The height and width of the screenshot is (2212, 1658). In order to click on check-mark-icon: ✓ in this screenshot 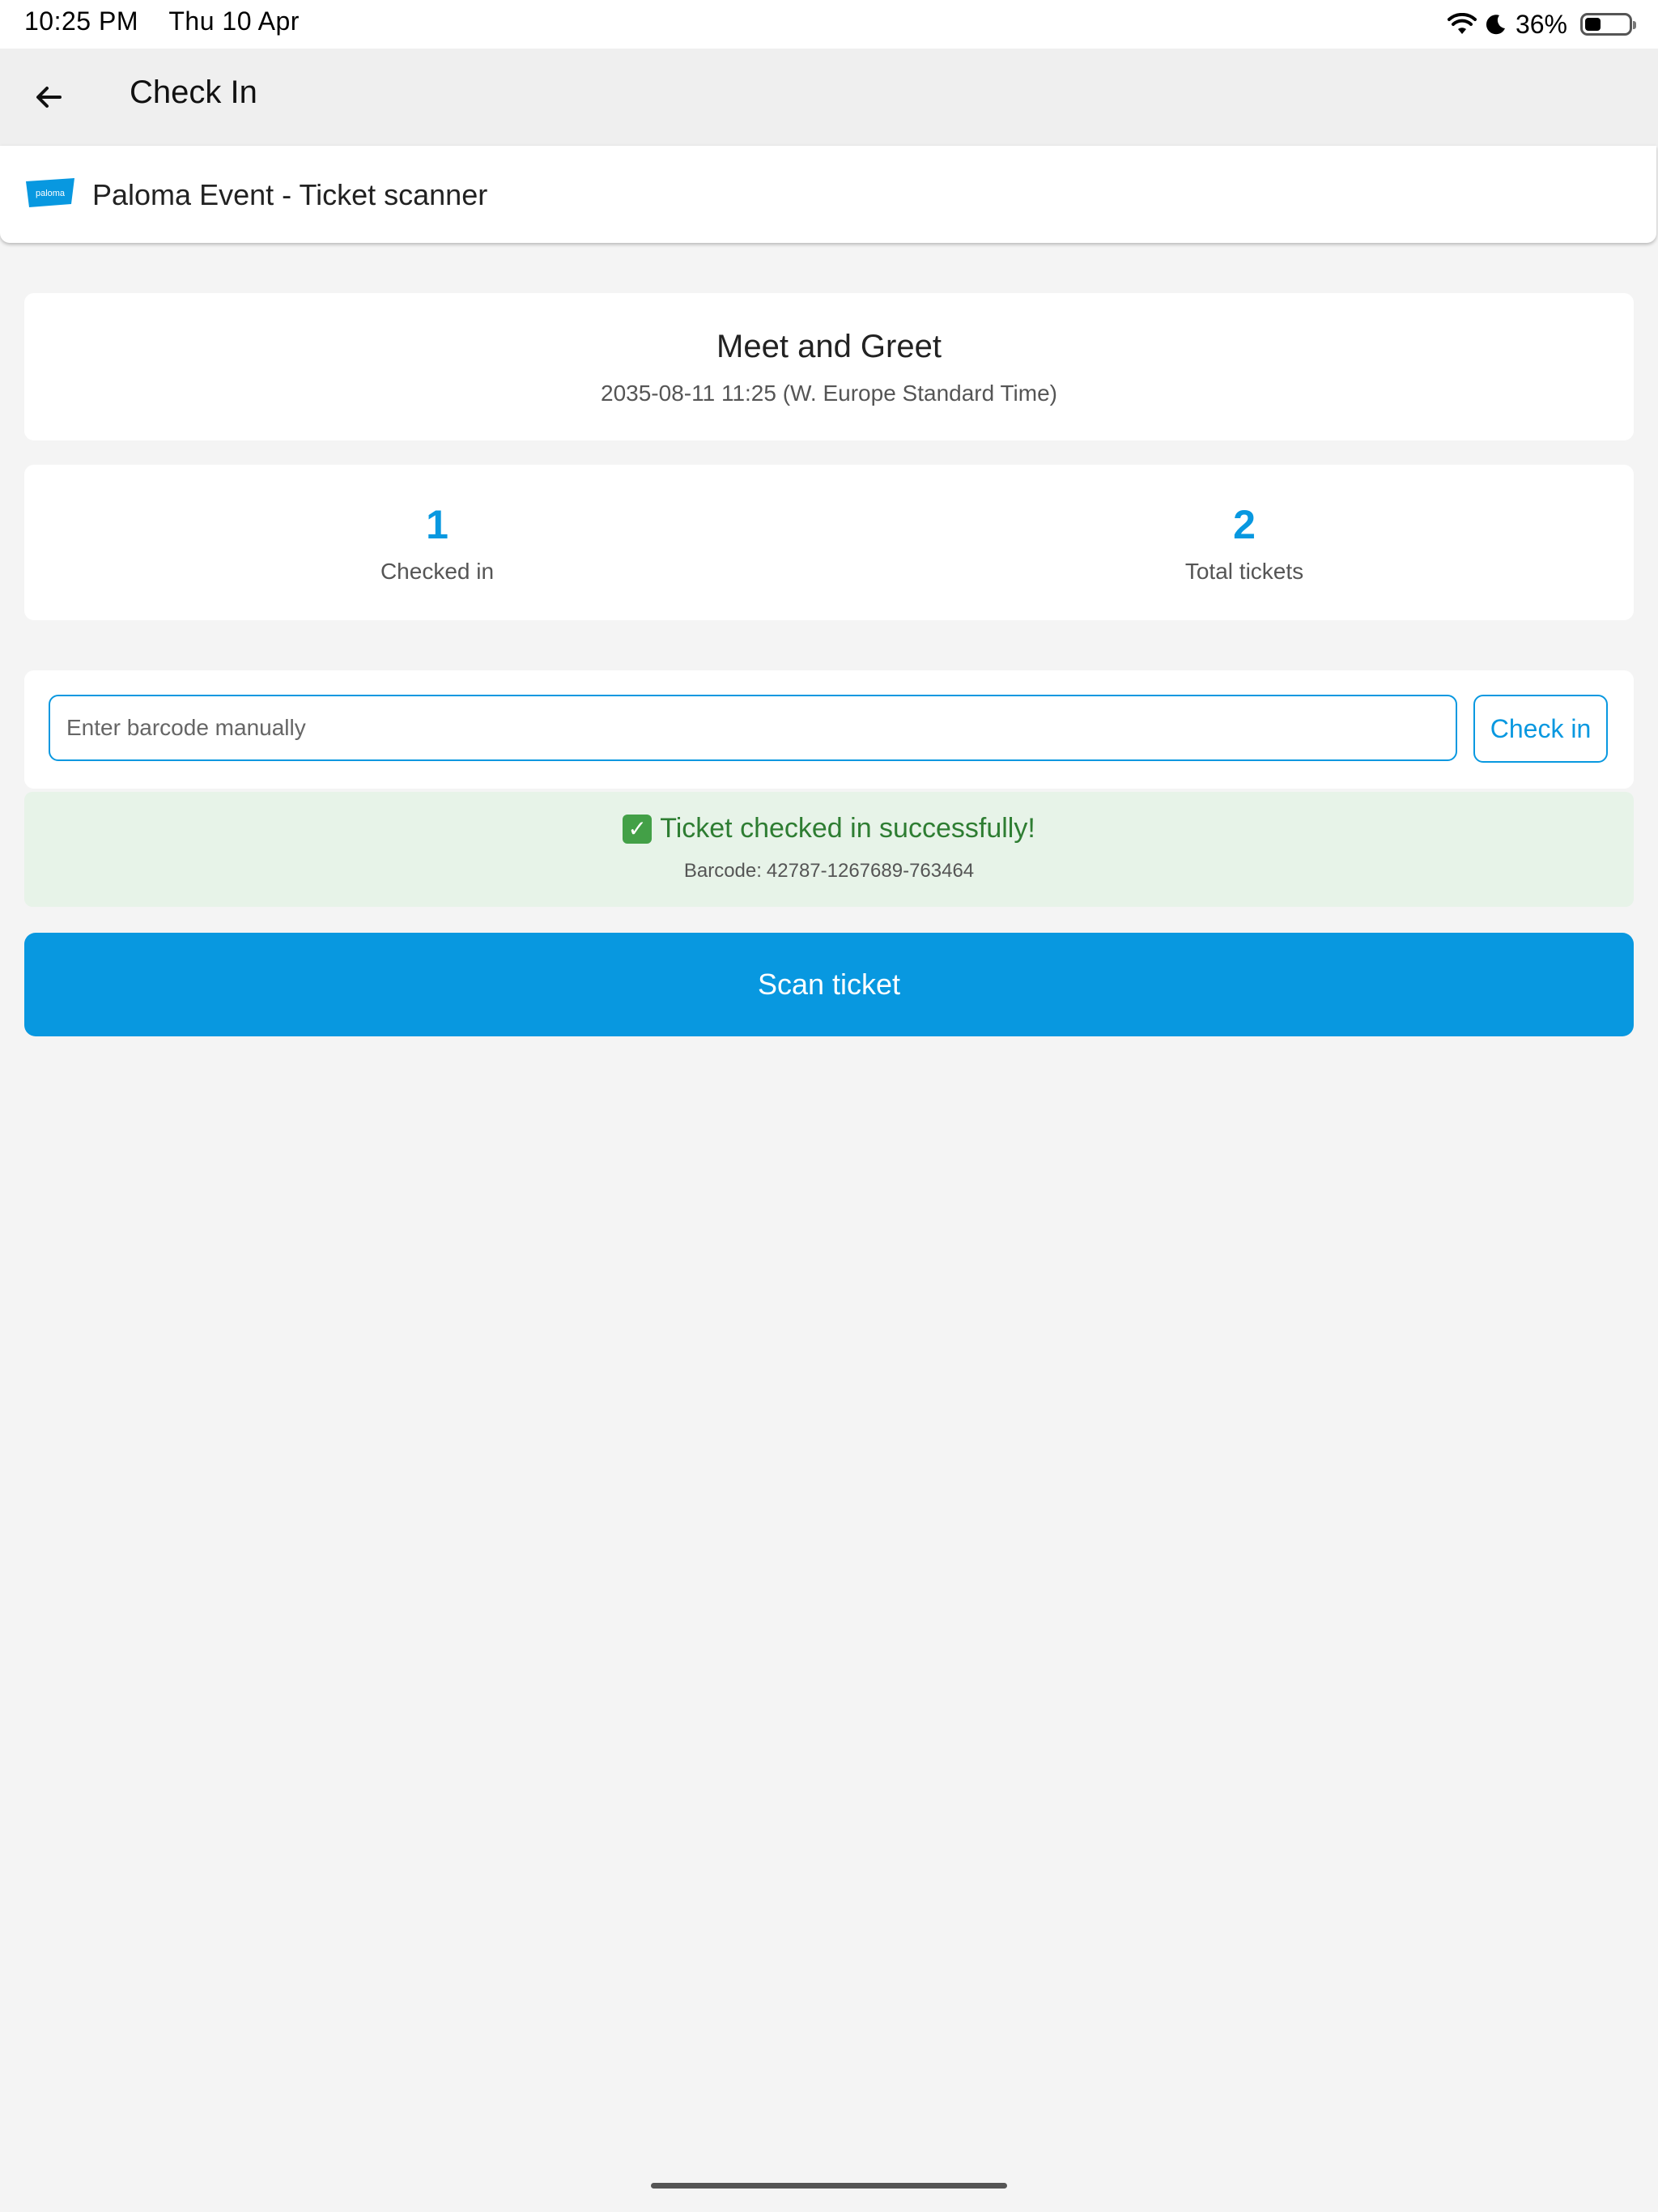, I will do `click(638, 829)`.